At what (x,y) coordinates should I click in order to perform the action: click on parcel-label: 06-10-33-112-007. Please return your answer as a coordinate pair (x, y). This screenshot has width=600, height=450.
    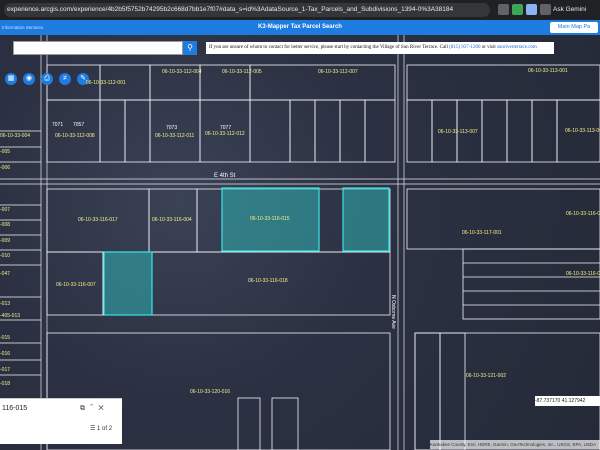
    Looking at the image, I should click on (338, 72).